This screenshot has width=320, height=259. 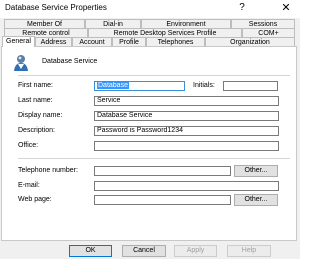 I want to click on first-name-label: First name:, so click(x=36, y=85).